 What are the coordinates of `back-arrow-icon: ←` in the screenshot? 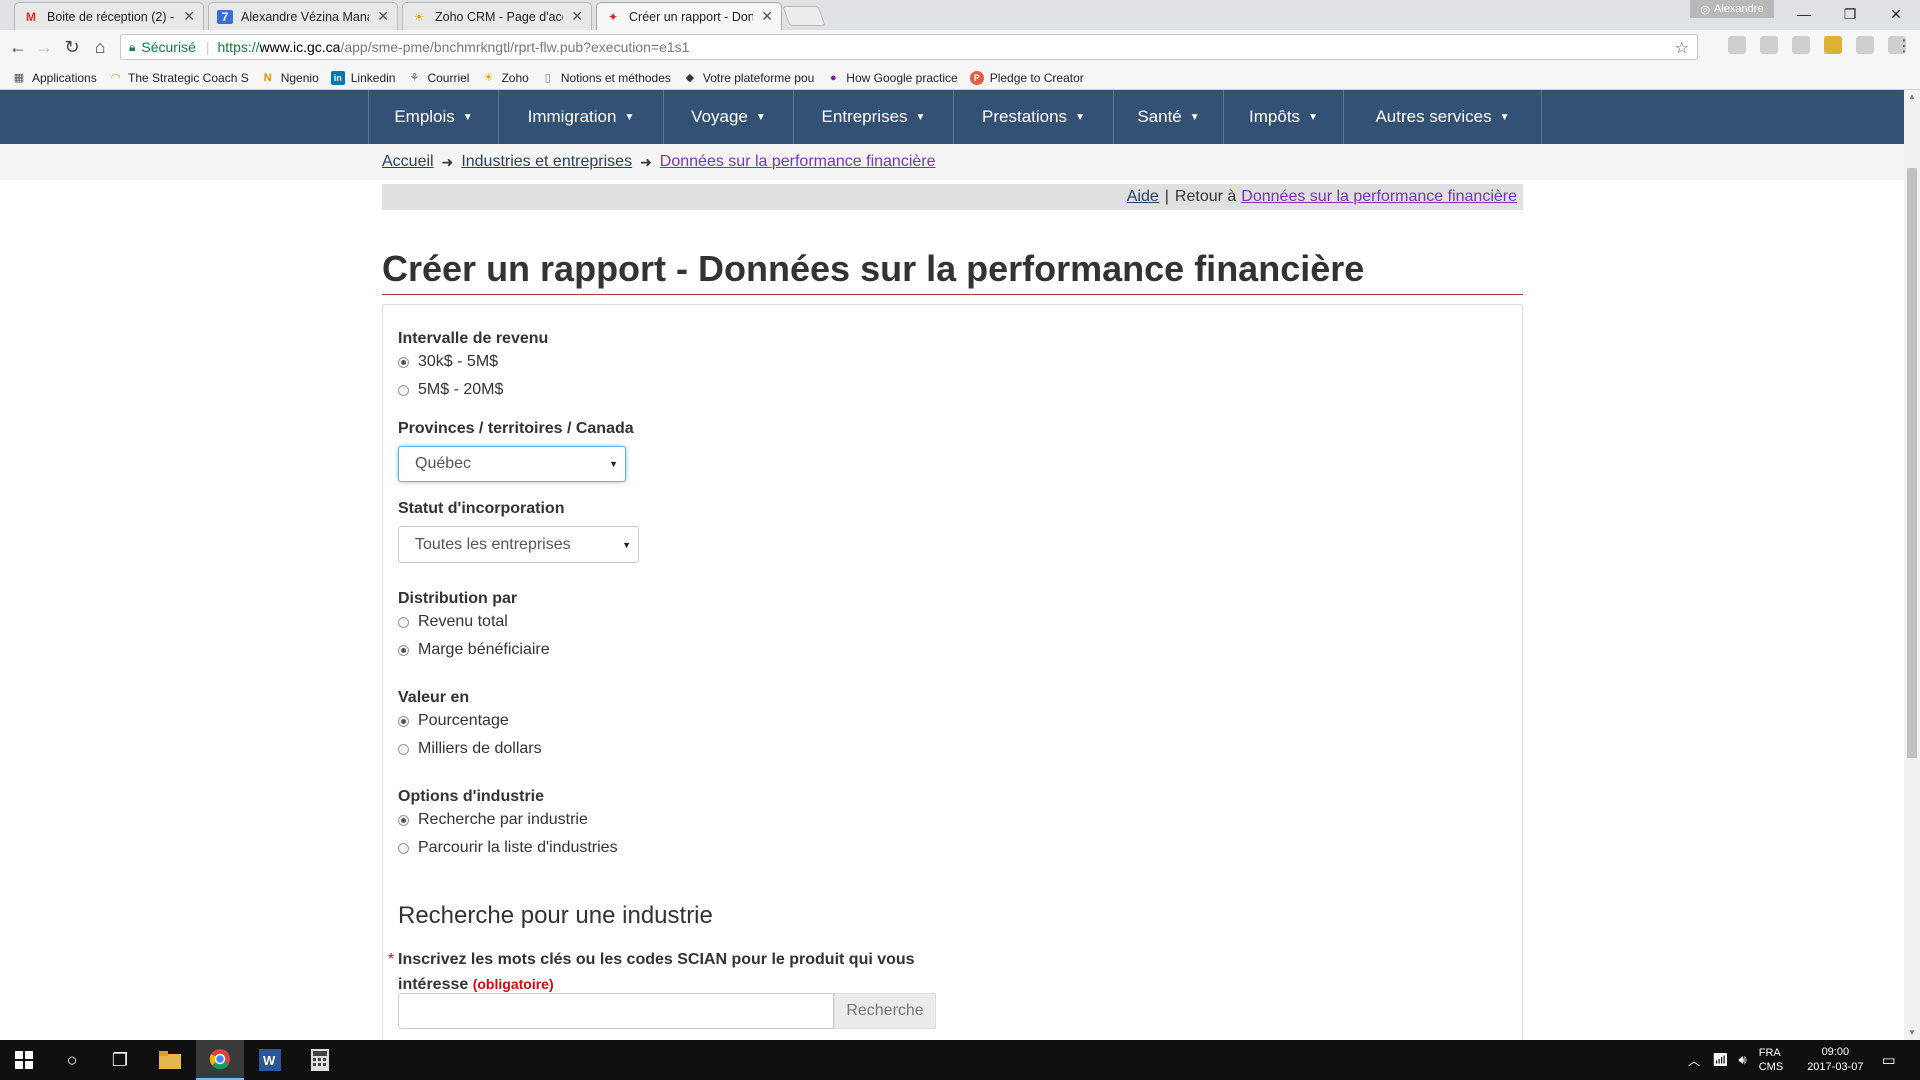 It's located at (18, 47).